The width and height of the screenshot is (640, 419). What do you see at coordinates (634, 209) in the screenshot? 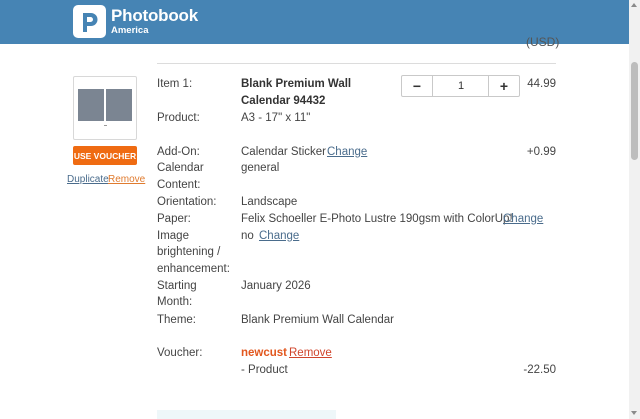
I see `vertical-scrollbar` at bounding box center [634, 209].